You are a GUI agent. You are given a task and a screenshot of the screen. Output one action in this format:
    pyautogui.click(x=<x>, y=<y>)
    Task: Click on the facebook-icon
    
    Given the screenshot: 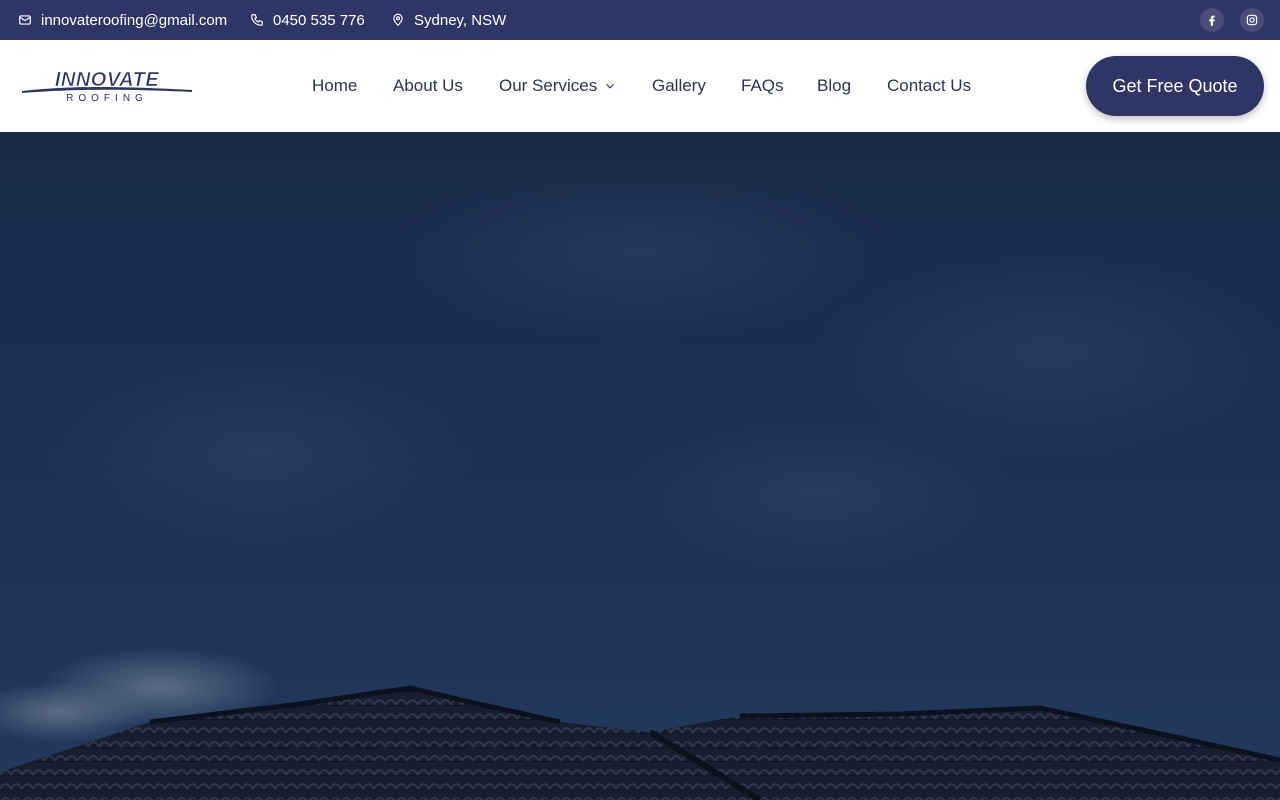 What is the action you would take?
    pyautogui.click(x=1212, y=20)
    